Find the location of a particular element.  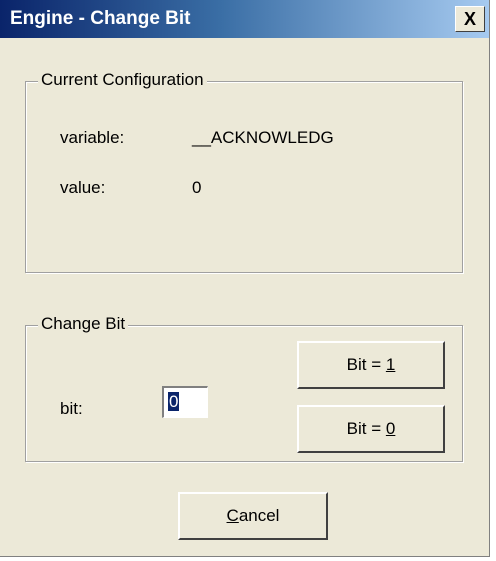

title-bar: Engine - Change Bit X is located at coordinates (244, 19).